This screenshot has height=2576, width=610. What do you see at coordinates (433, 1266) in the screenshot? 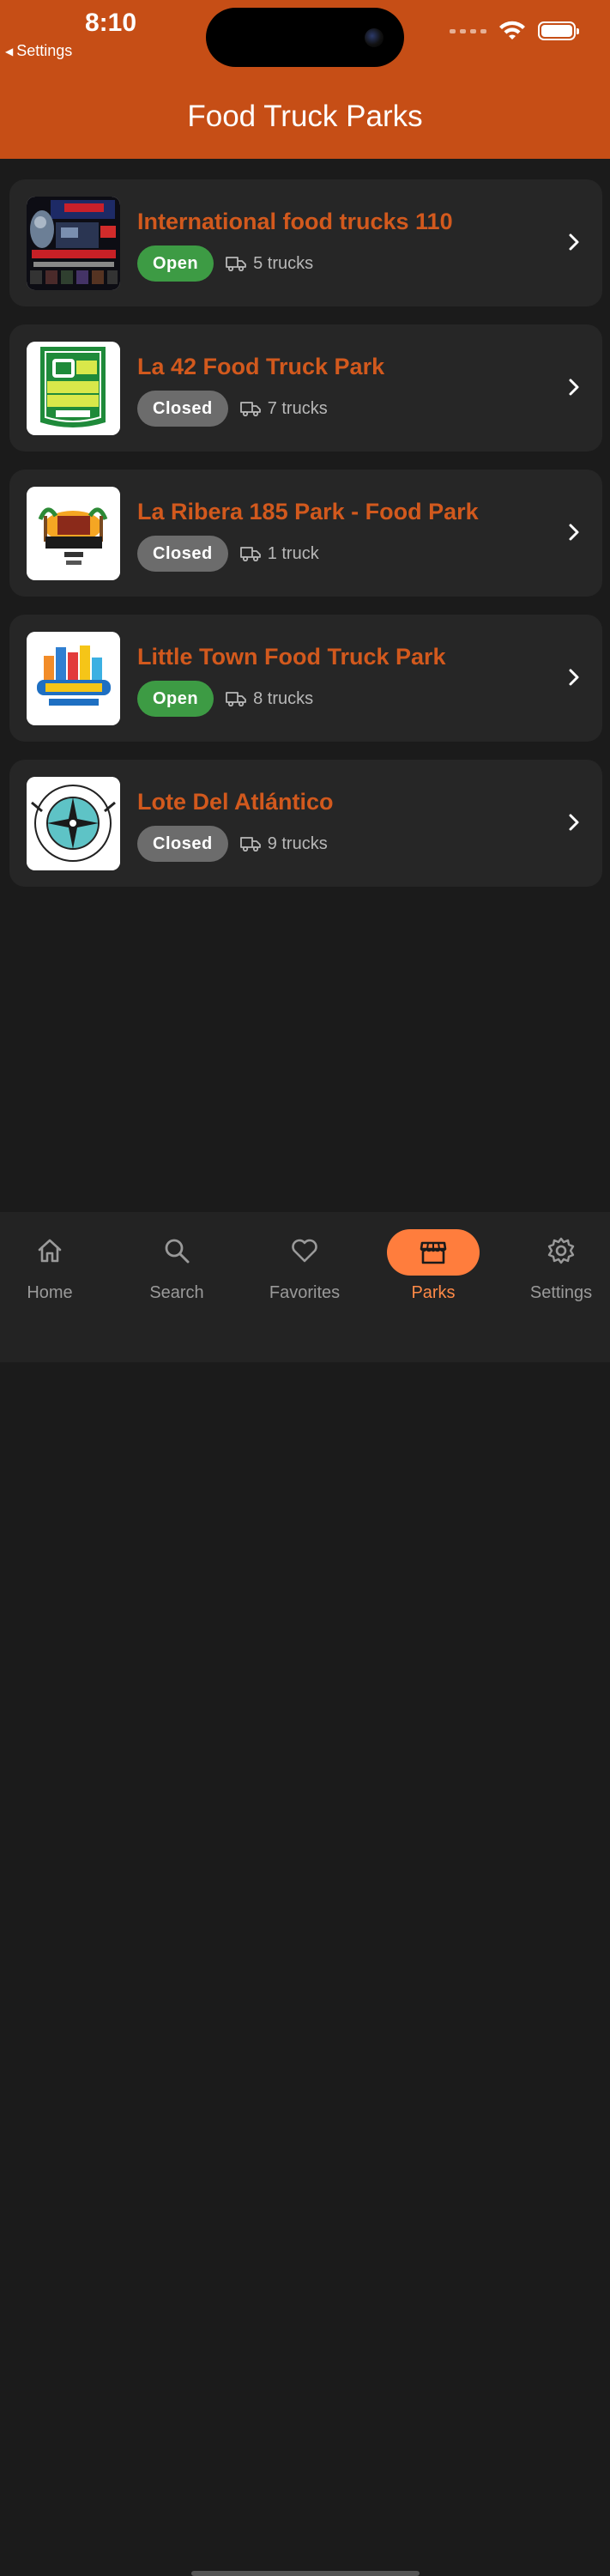
I see `tab-parks: Parks` at bounding box center [433, 1266].